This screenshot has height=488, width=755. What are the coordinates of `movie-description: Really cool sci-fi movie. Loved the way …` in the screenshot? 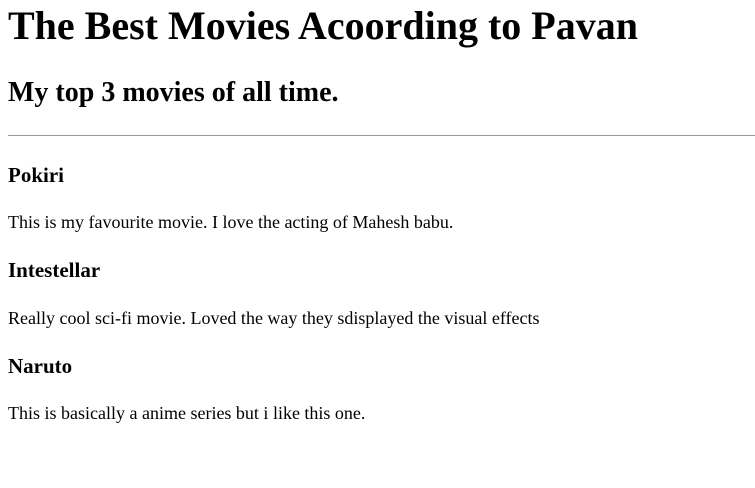 It's located at (274, 318).